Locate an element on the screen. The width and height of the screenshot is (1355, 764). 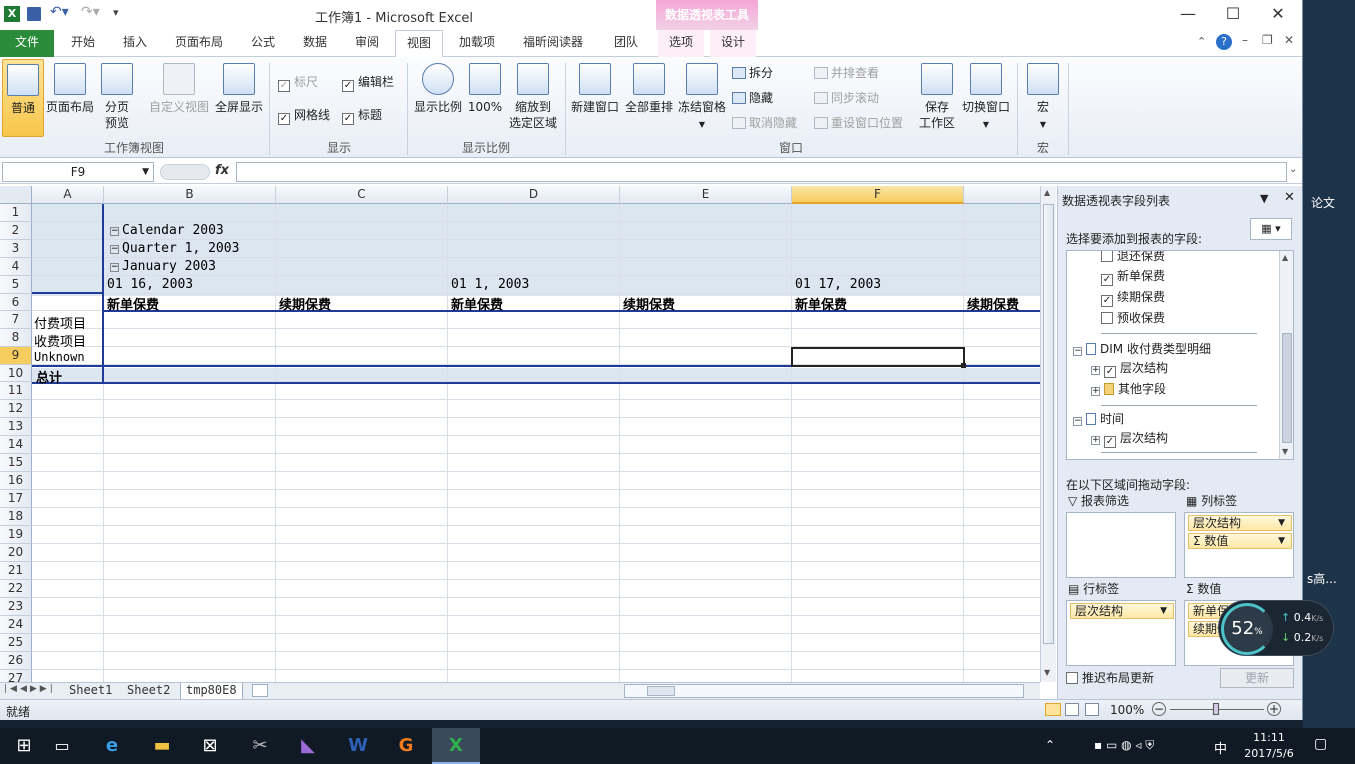
qat-customize-icon: ▾ is located at coordinates (116, 12).